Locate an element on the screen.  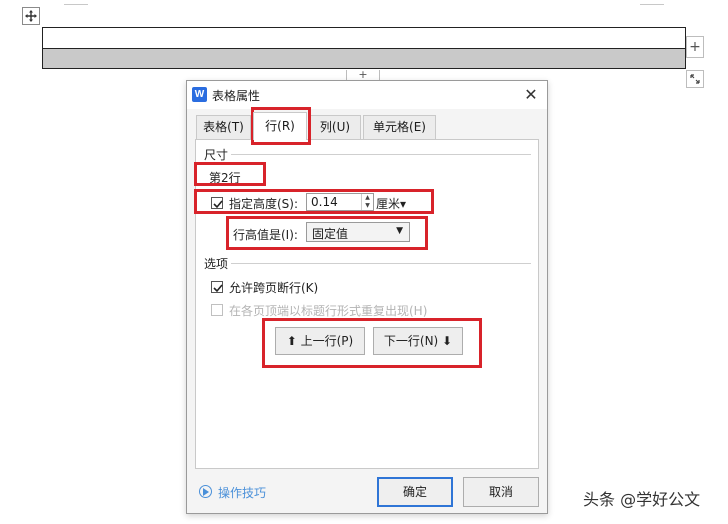
row-number-label: 第2行 is located at coordinates (225, 178).